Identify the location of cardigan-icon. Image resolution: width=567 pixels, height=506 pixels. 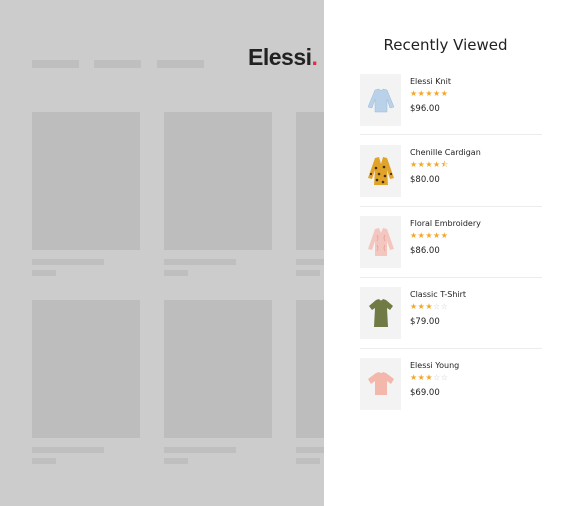
(380, 171).